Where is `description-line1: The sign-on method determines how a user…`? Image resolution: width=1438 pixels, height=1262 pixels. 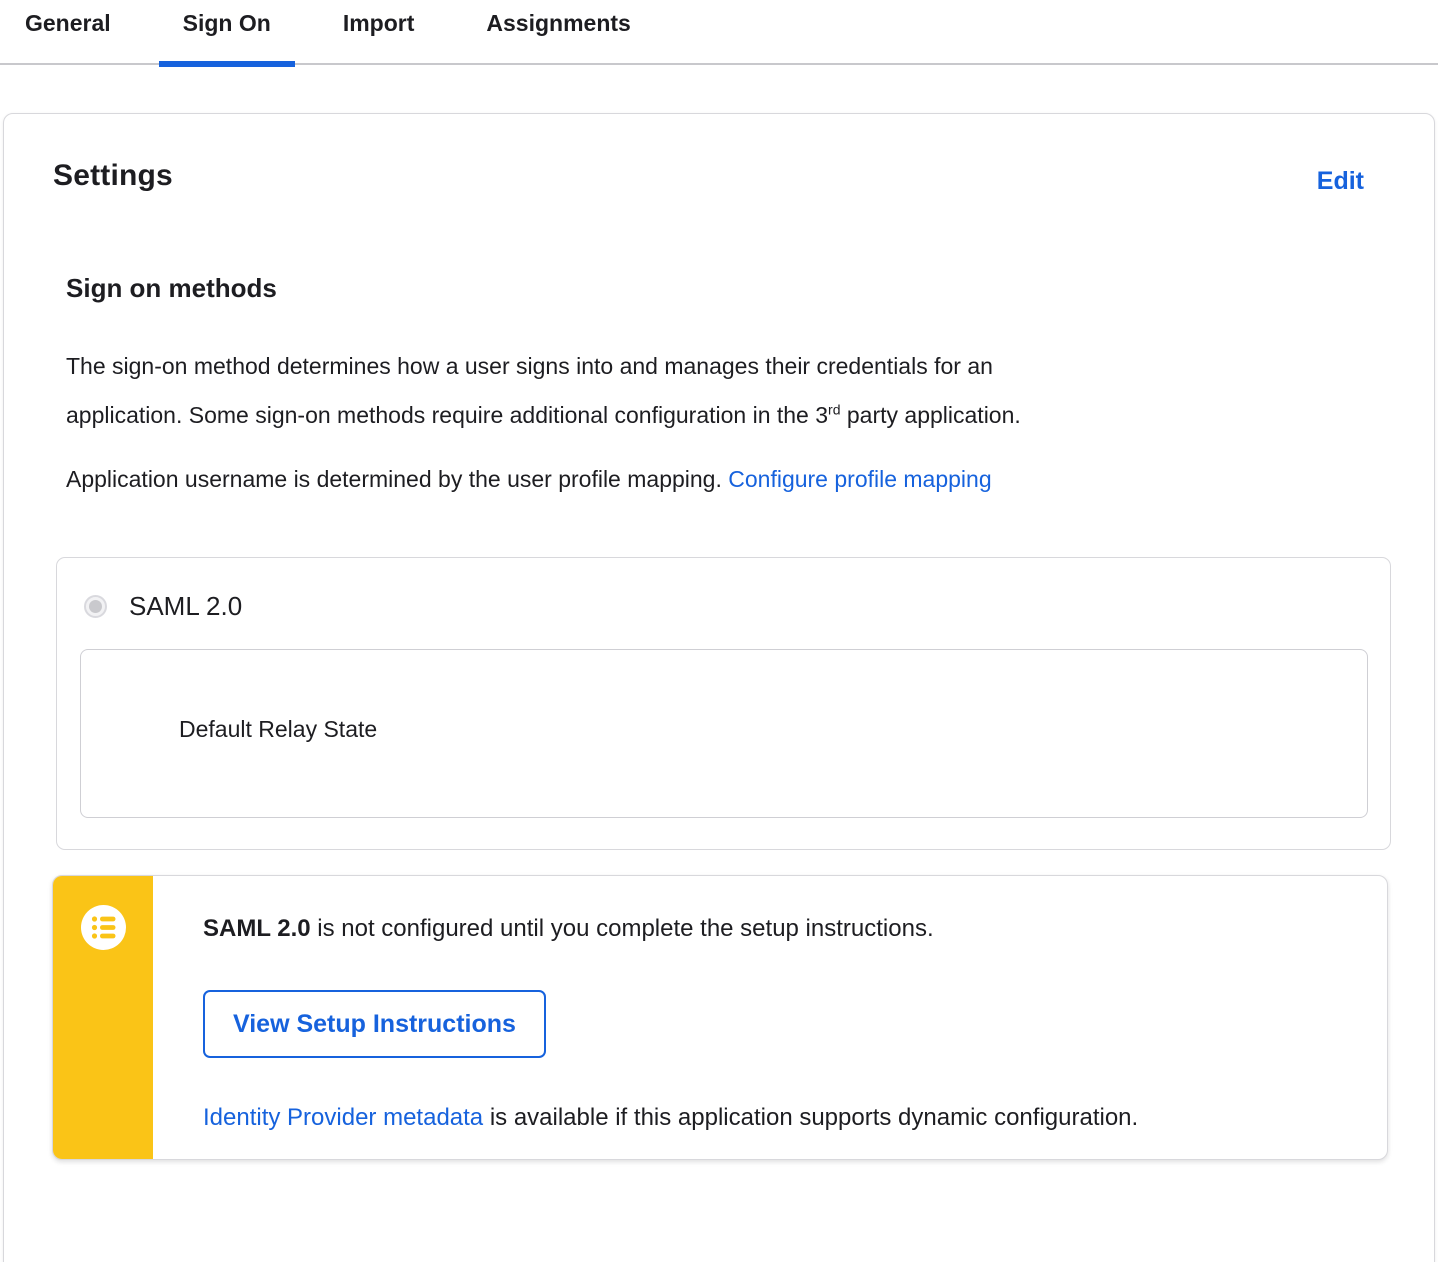
description-line1: The sign-on method determines how a user… is located at coordinates (529, 366).